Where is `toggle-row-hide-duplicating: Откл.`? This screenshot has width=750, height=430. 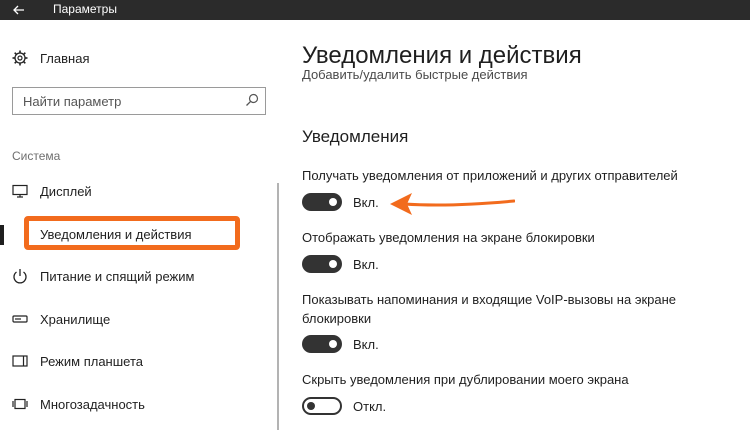 toggle-row-hide-duplicating: Откл. is located at coordinates (344, 406).